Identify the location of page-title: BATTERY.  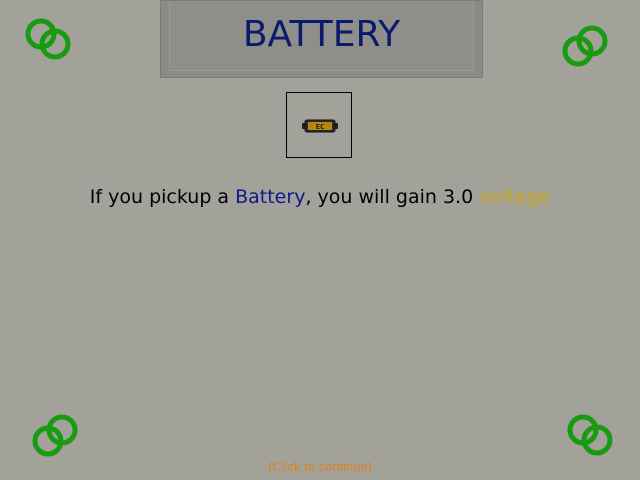
(321, 34).